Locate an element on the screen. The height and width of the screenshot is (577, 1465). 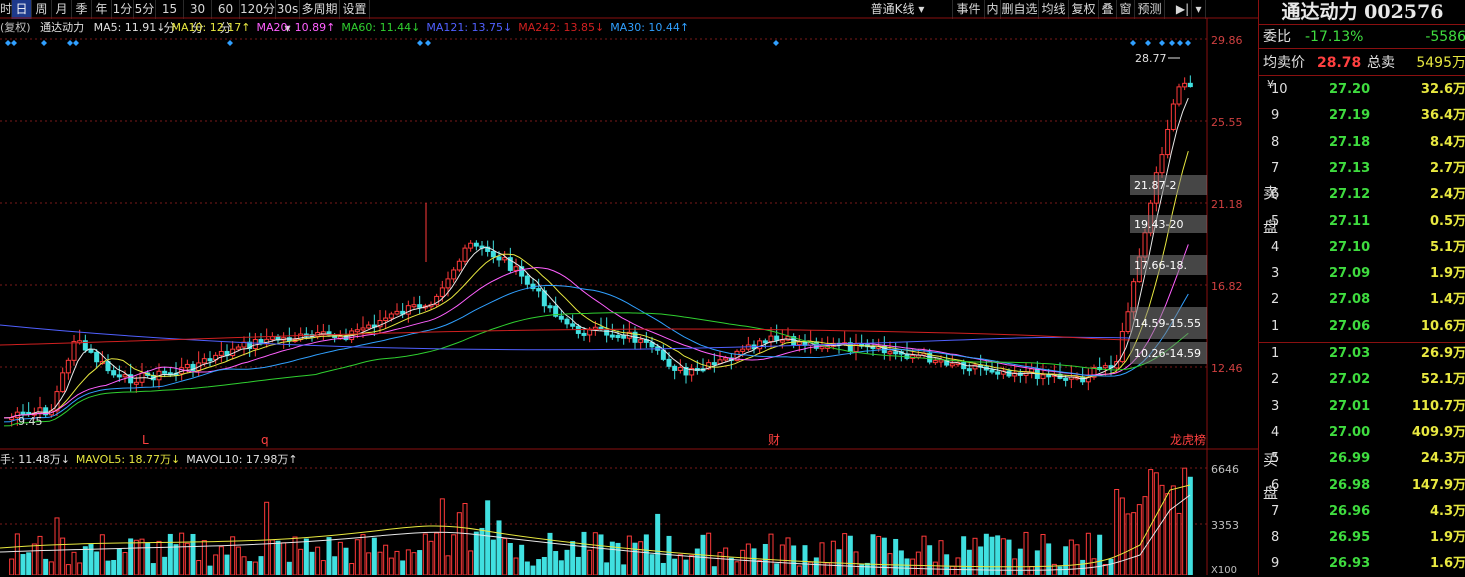
sells-row: 8 27.18 8.4万 is located at coordinates (1362, 143).